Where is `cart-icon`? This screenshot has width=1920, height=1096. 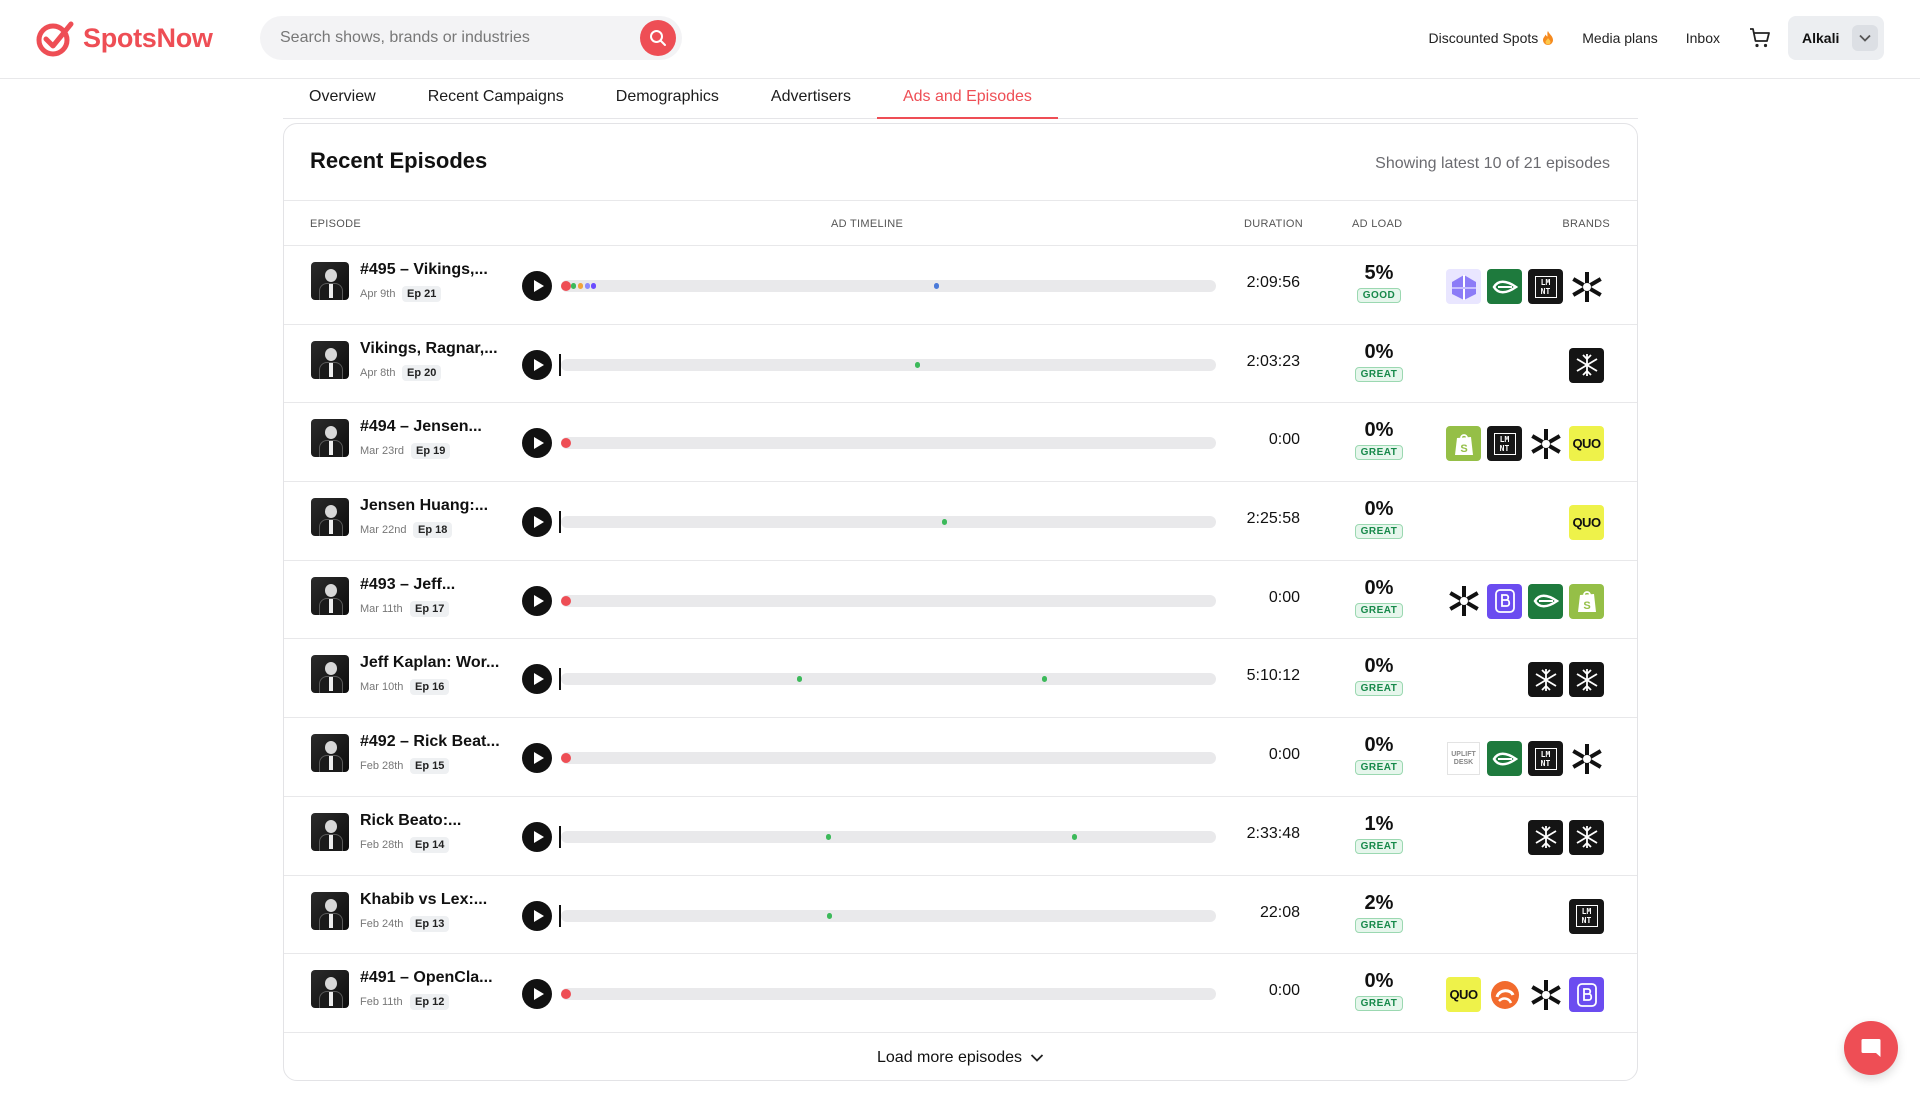
cart-icon is located at coordinates (1760, 38).